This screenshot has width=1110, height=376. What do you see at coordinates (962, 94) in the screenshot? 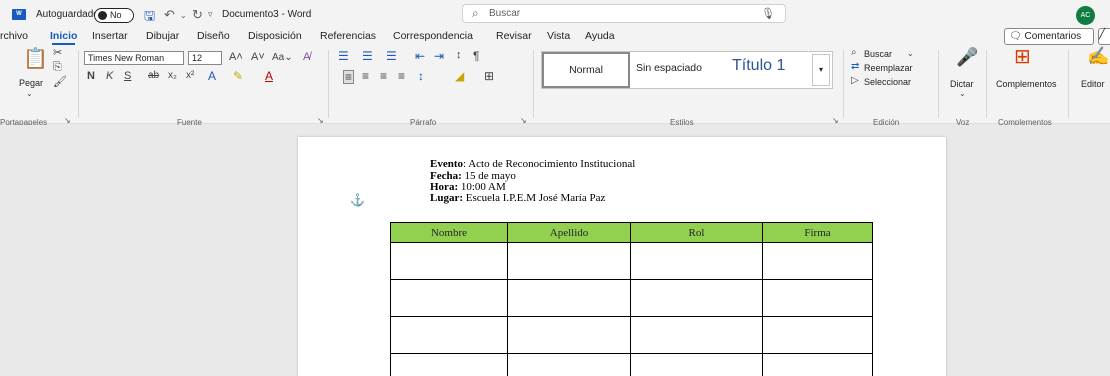
I see `dictate-dropdown-icon: ⌄` at bounding box center [962, 94].